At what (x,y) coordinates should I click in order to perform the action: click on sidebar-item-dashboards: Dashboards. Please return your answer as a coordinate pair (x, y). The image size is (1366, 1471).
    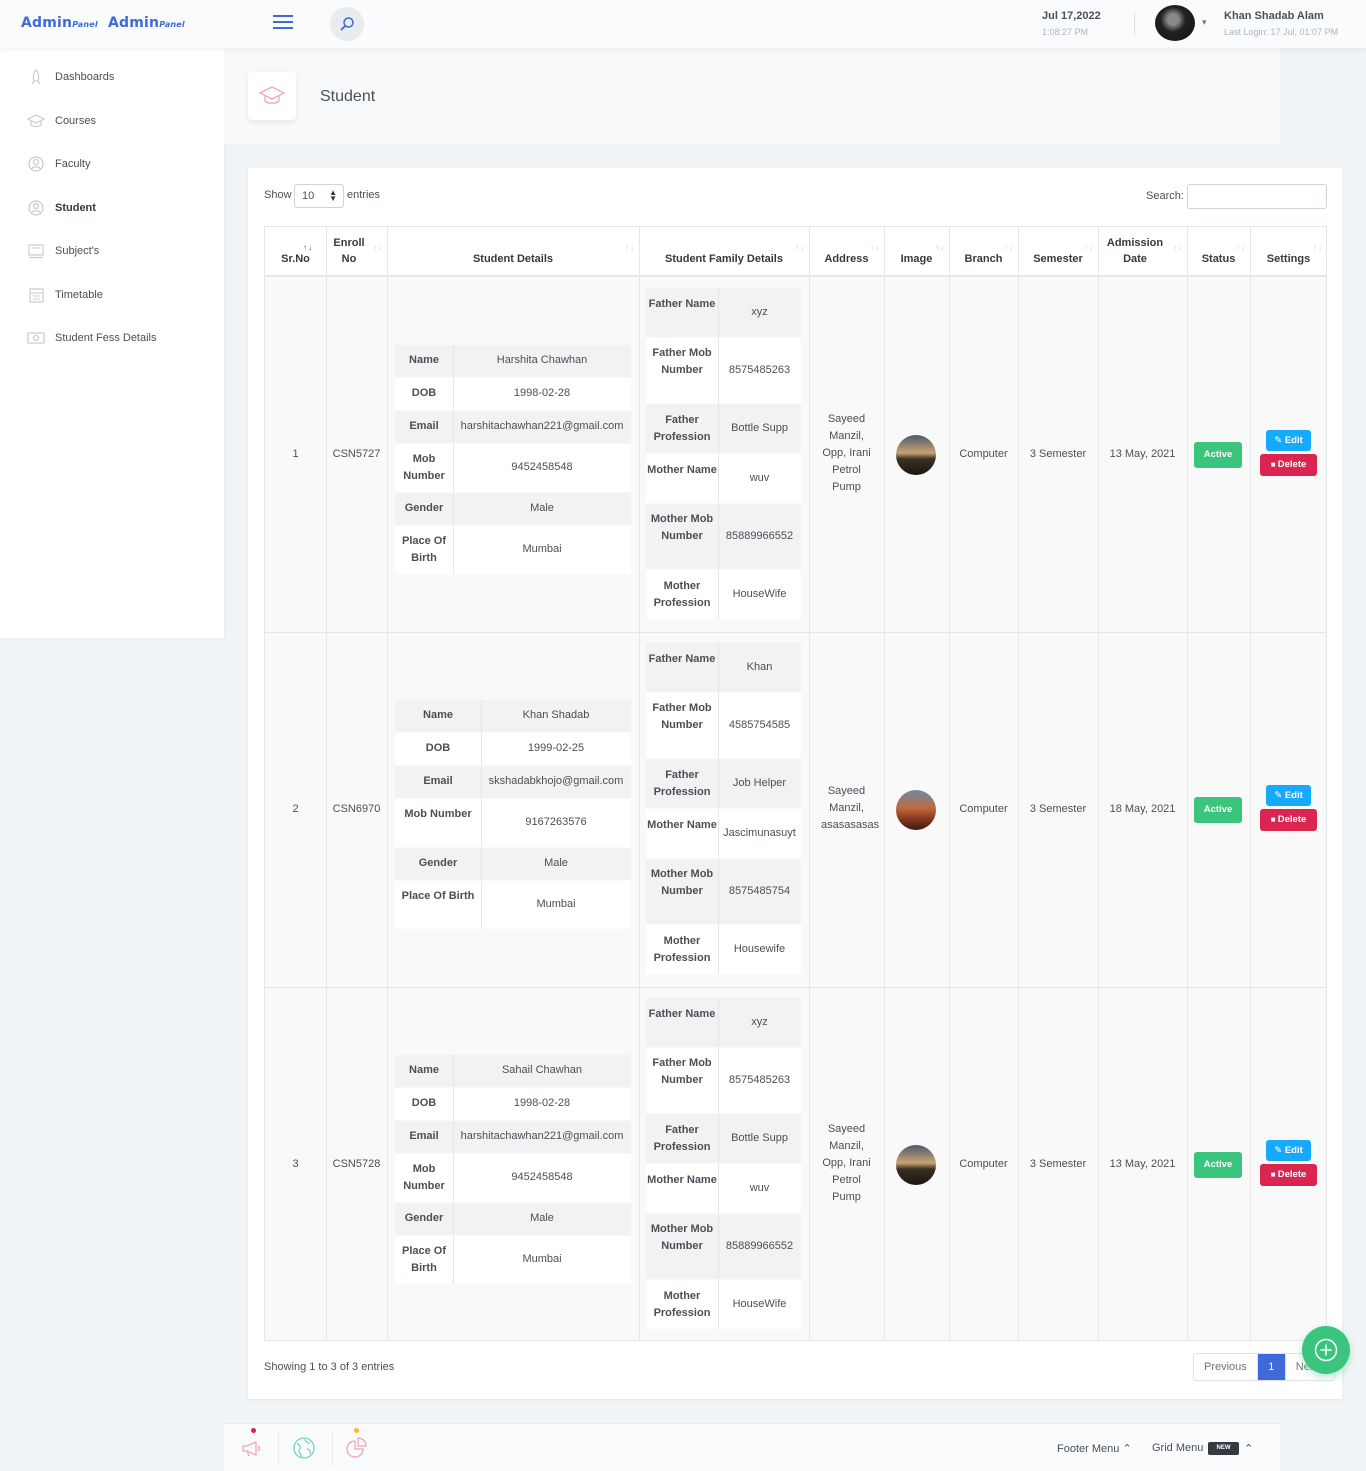
    Looking at the image, I should click on (70, 77).